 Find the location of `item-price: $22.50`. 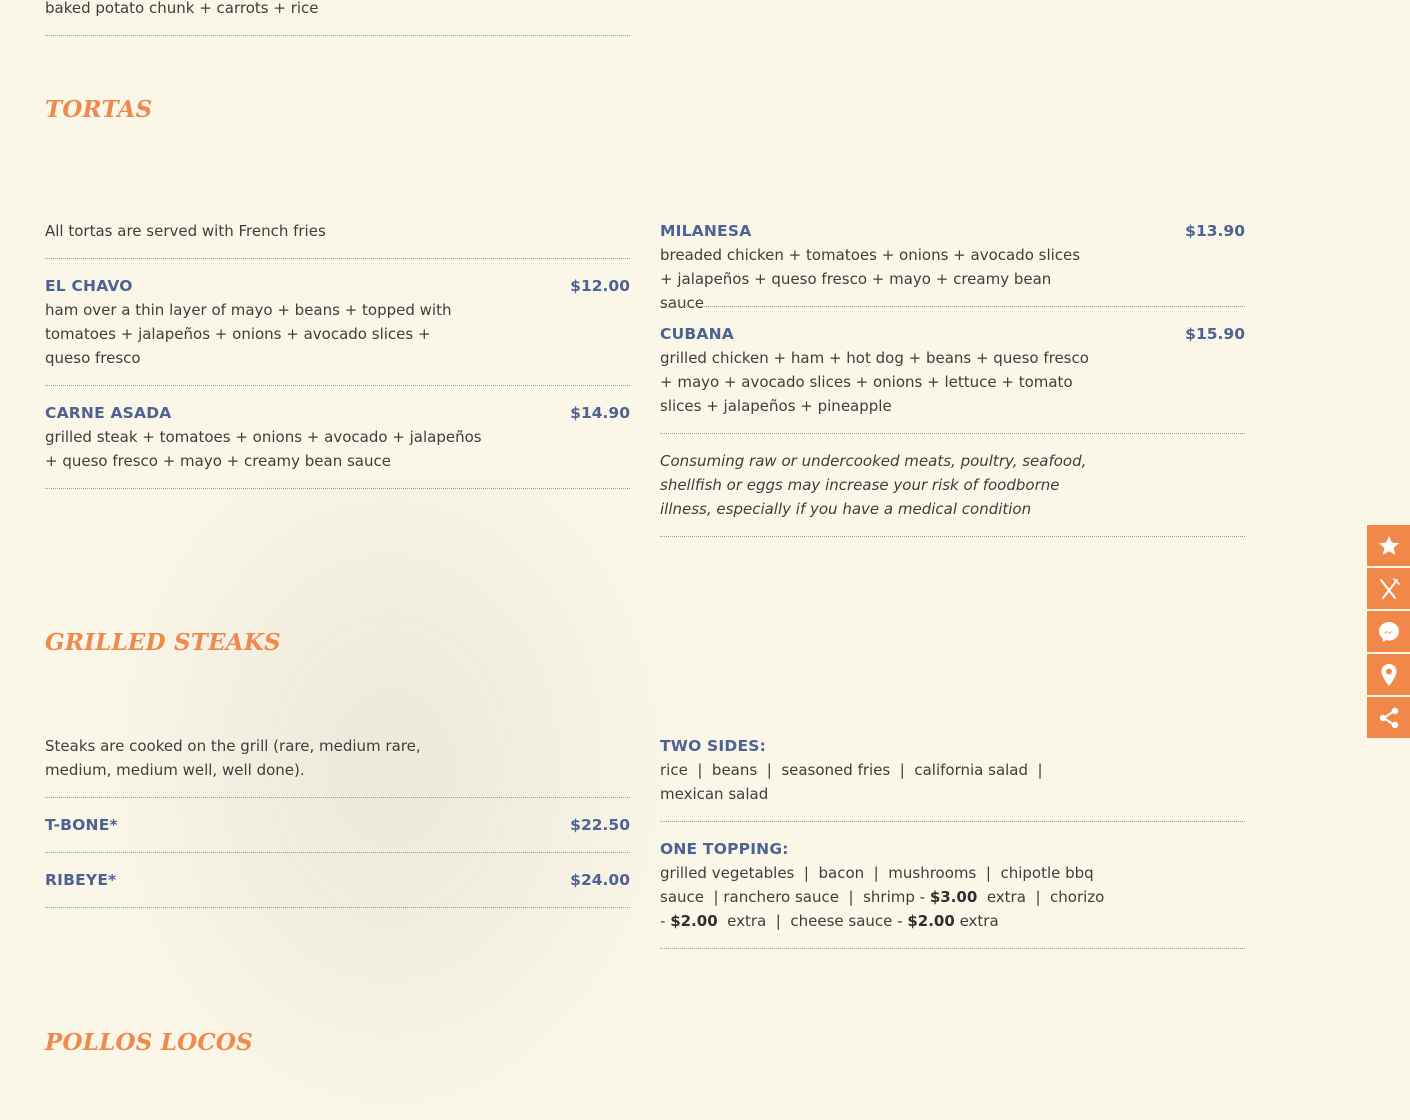

item-price: $22.50 is located at coordinates (600, 825).